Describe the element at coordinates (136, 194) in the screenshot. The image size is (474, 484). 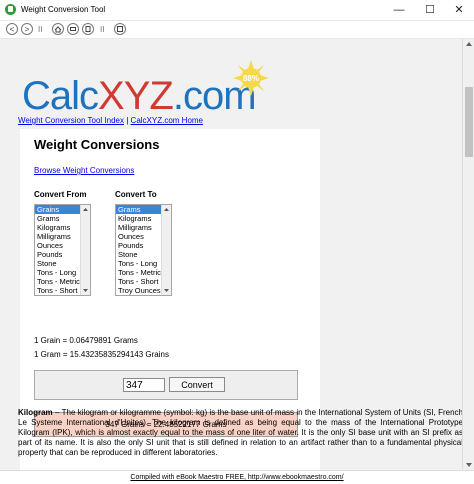
I see `convert-to-label: Convert To` at that location.